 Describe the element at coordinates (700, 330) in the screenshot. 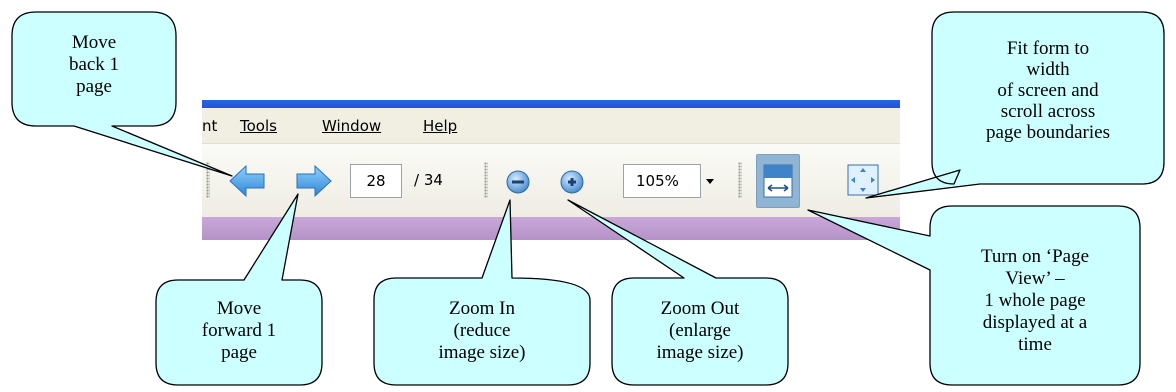

I see `callout-zoom-out-text: Zoom Out (enlarge image size)` at that location.